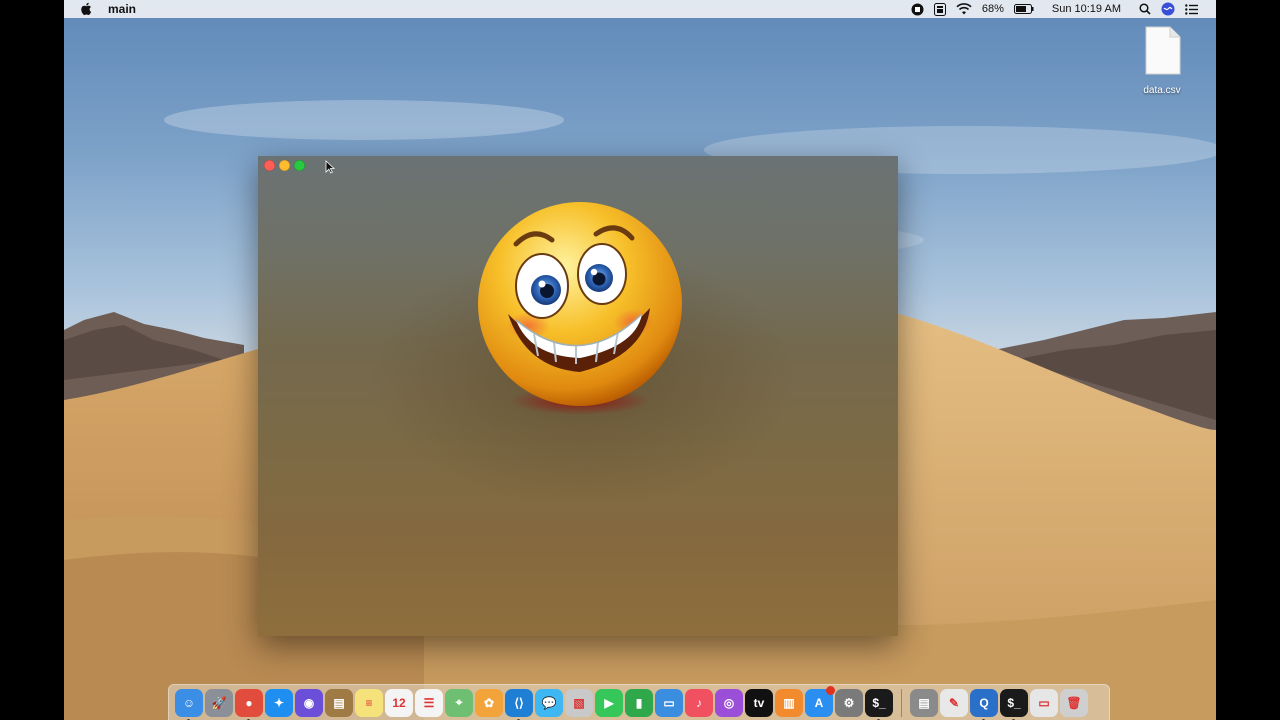  Describe the element at coordinates (993, 9) in the screenshot. I see `battery-percent: 68%` at that location.